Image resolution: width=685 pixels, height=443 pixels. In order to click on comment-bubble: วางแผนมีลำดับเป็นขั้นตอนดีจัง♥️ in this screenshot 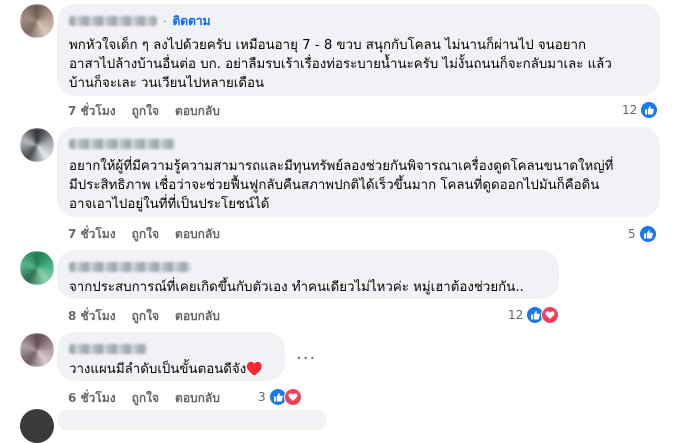, I will do `click(171, 356)`.